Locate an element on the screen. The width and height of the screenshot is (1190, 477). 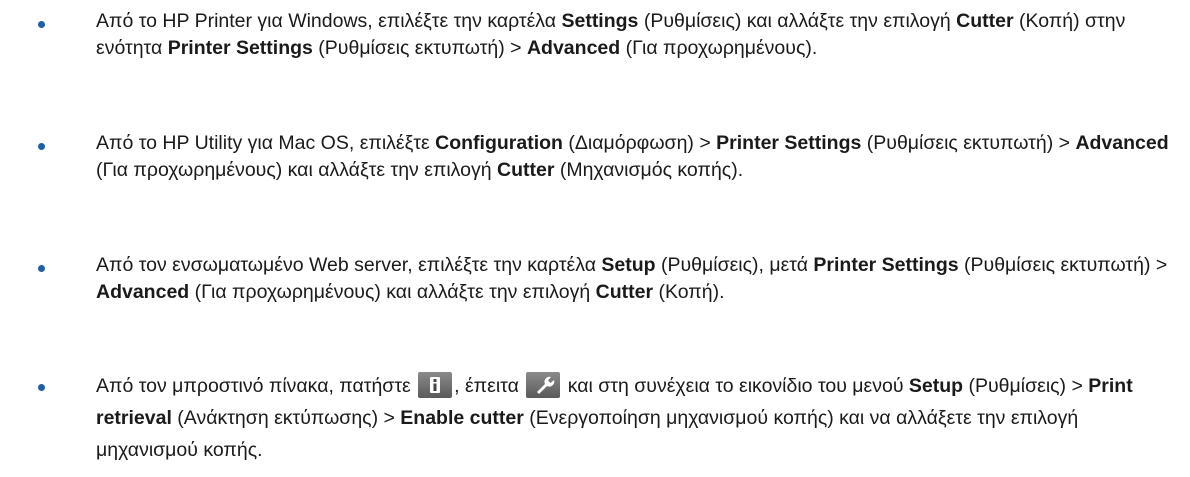
text-run: και στη συνέχεια το εικονίδιο του μενού is located at coordinates (735, 386).